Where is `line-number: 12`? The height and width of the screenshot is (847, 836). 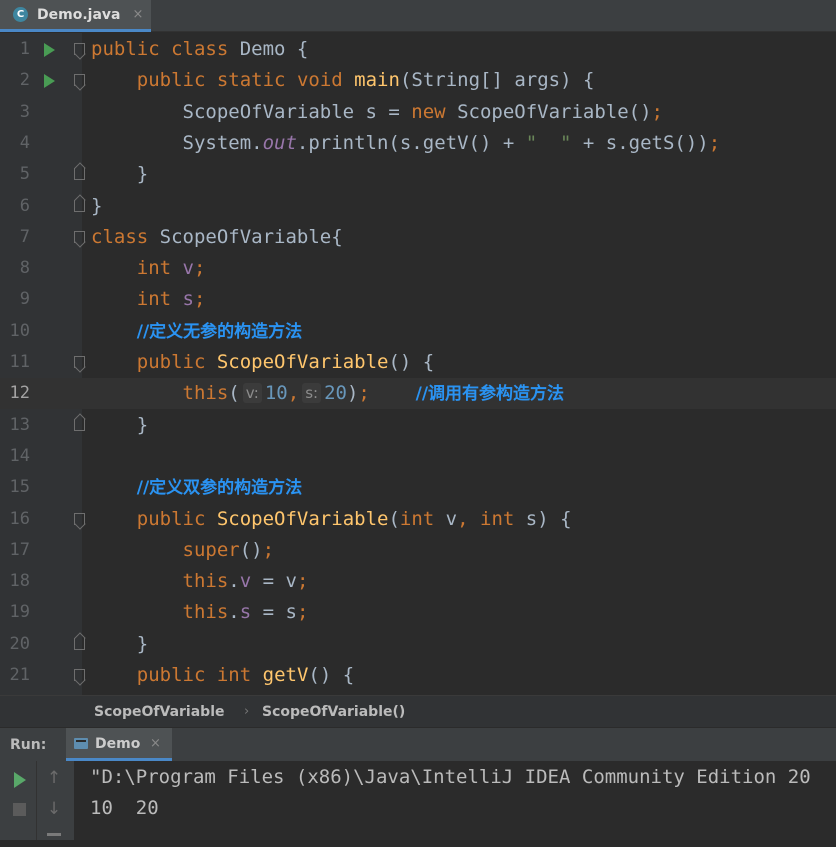
line-number: 12 is located at coordinates (19, 393).